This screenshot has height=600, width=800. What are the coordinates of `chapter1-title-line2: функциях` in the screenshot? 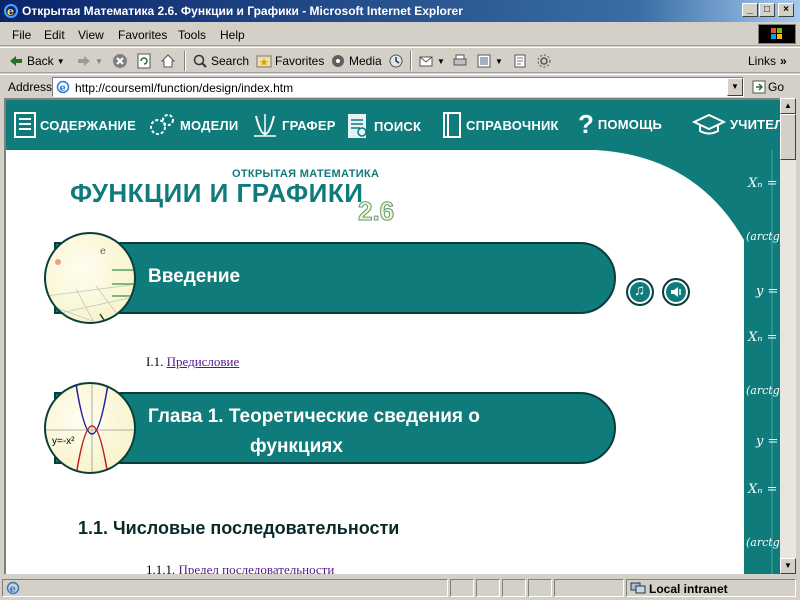 It's located at (296, 446).